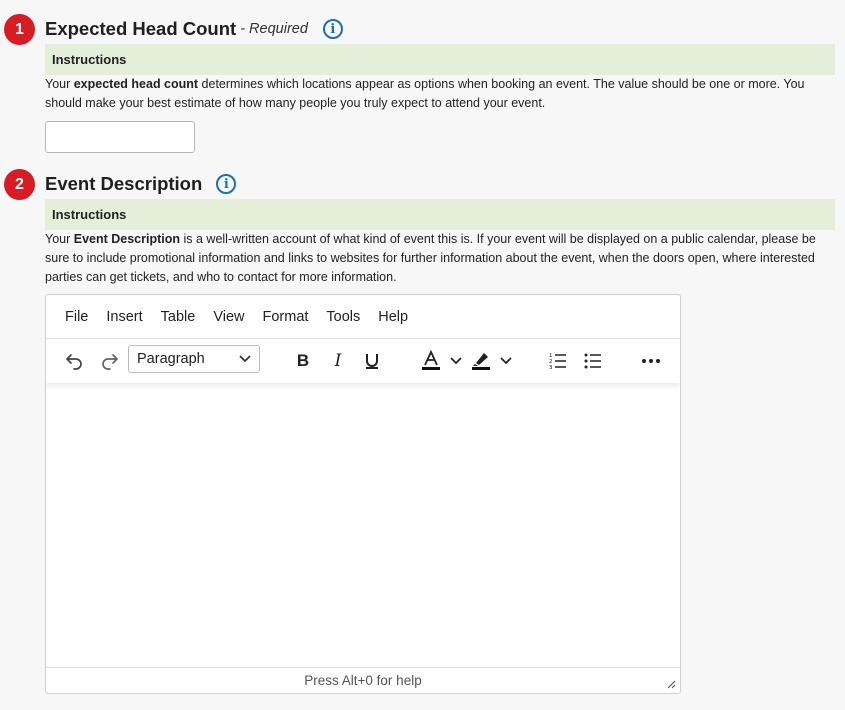 The image size is (845, 710). I want to click on more-button, so click(651, 361).